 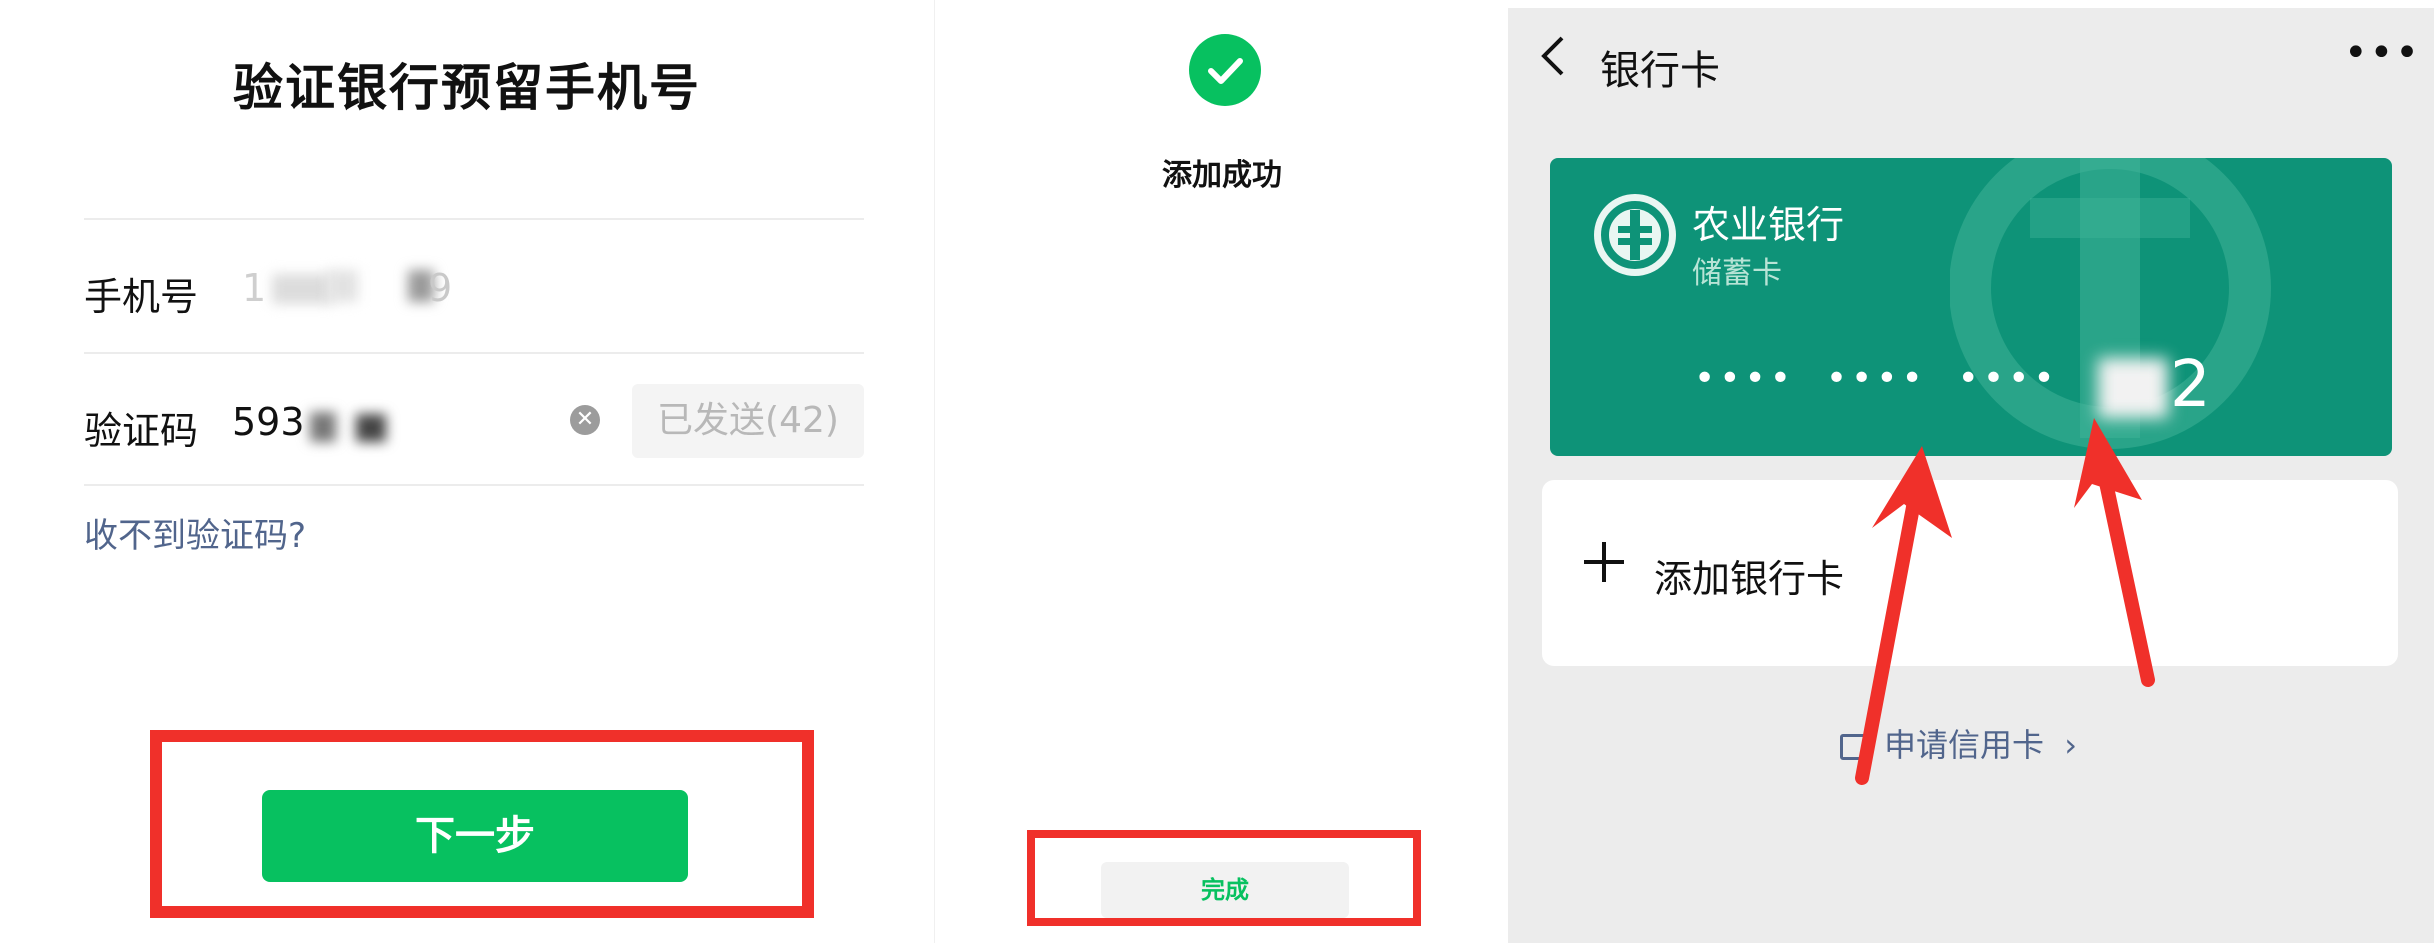 What do you see at coordinates (1225, 70) in the screenshot?
I see `success-check-icon` at bounding box center [1225, 70].